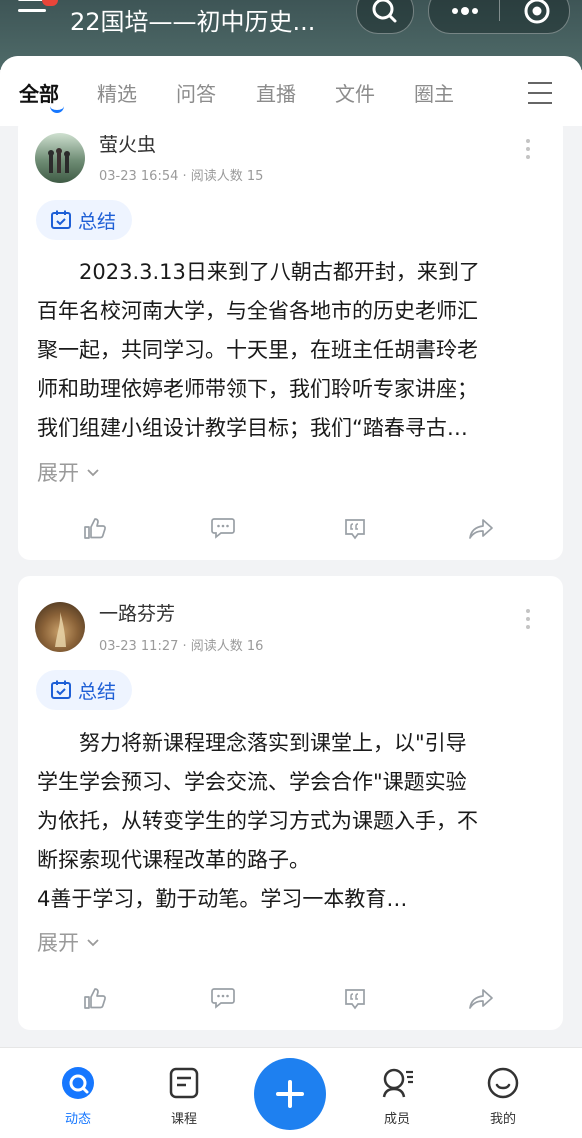  I want to click on tab-files: 文件, so click(355, 92).